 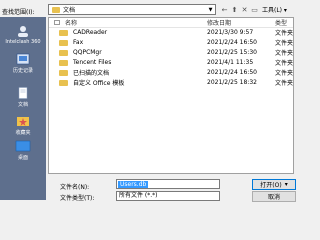 I want to click on desktop-icon, so click(x=23, y=146).